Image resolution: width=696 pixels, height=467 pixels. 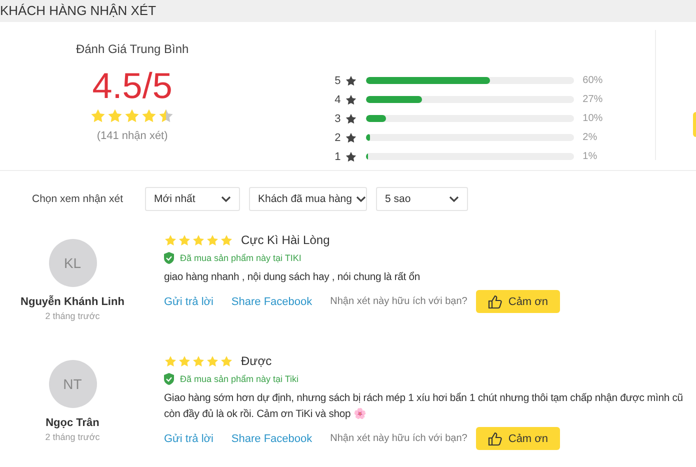 I want to click on review-text: giao hàng nhanh , nội dung sách hay , nói chung là rất ổn, so click(x=293, y=277).